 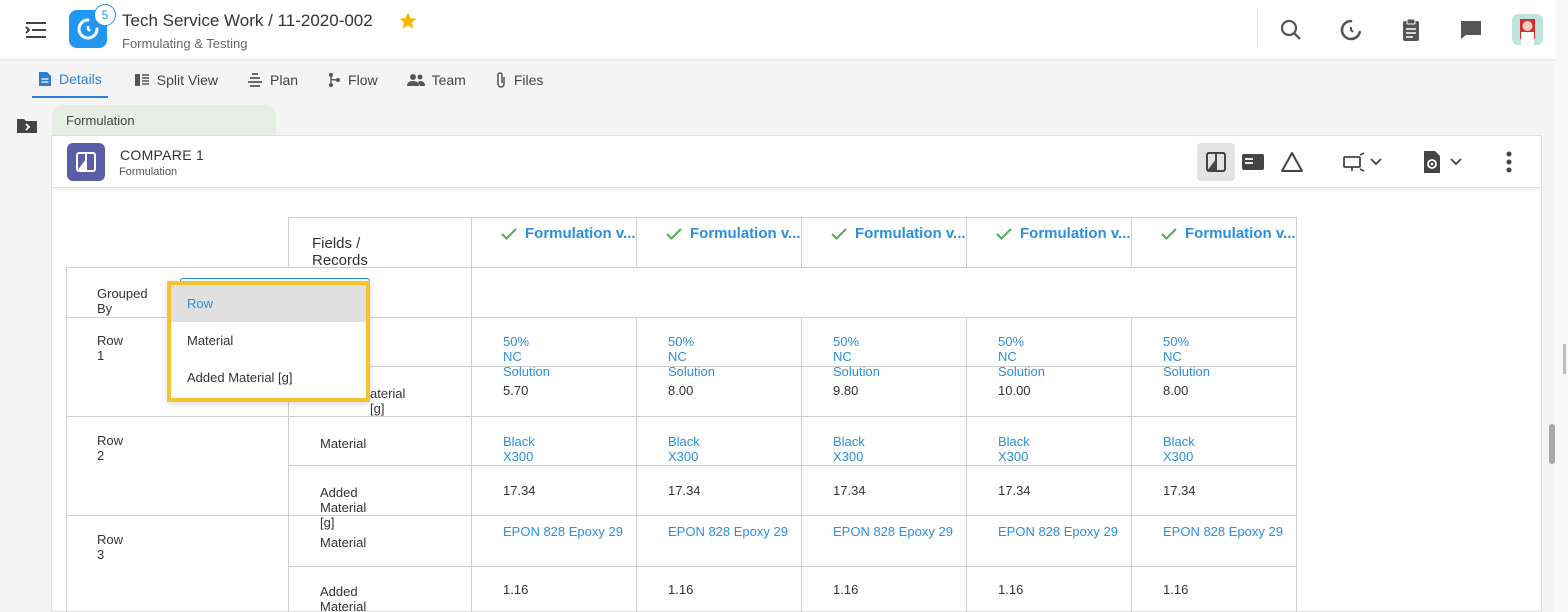 What do you see at coordinates (1291, 30) in the screenshot?
I see `search-icon` at bounding box center [1291, 30].